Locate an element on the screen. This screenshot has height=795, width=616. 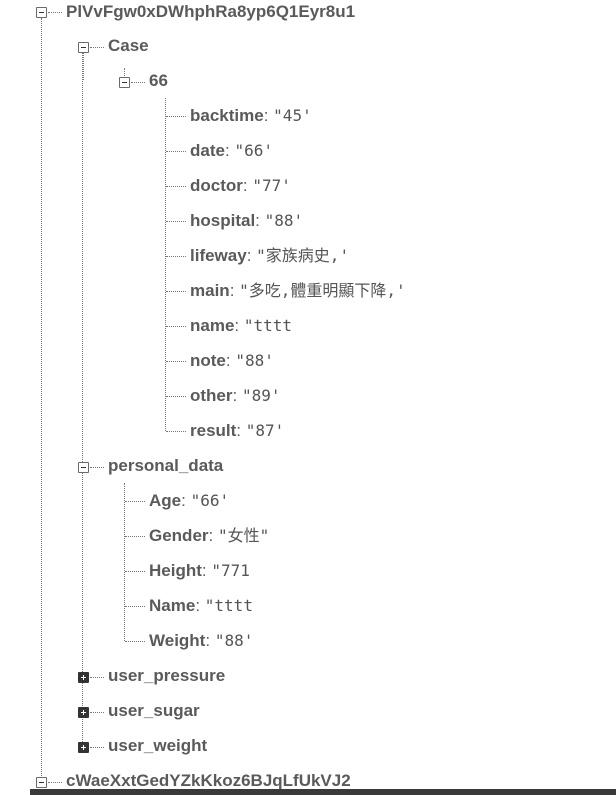
tree-line-case66-fields is located at coordinates (165, 264).